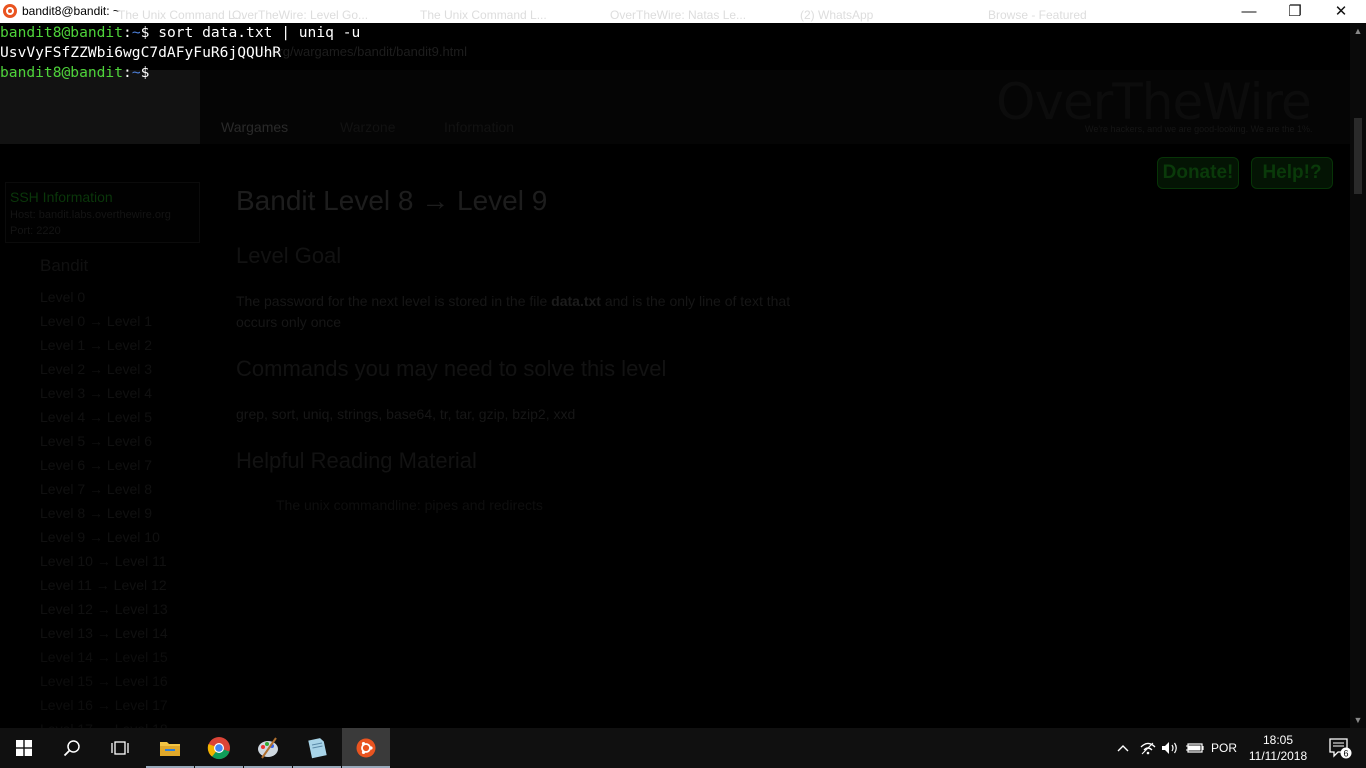 The width and height of the screenshot is (1366, 768). I want to click on ssh-info-title: SSH Information, so click(61, 197).